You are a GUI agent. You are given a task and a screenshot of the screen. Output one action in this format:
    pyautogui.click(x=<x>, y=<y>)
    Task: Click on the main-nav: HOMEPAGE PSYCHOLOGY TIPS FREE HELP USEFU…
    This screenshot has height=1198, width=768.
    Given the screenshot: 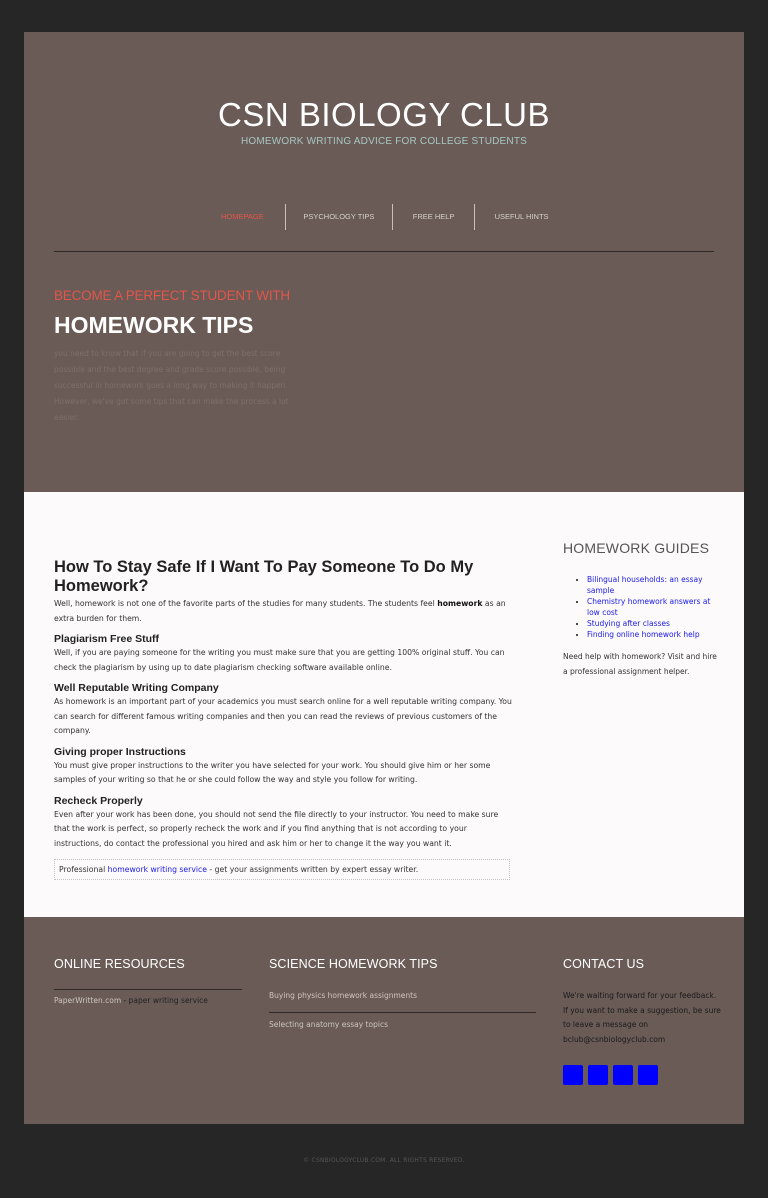 What is the action you would take?
    pyautogui.click(x=384, y=217)
    